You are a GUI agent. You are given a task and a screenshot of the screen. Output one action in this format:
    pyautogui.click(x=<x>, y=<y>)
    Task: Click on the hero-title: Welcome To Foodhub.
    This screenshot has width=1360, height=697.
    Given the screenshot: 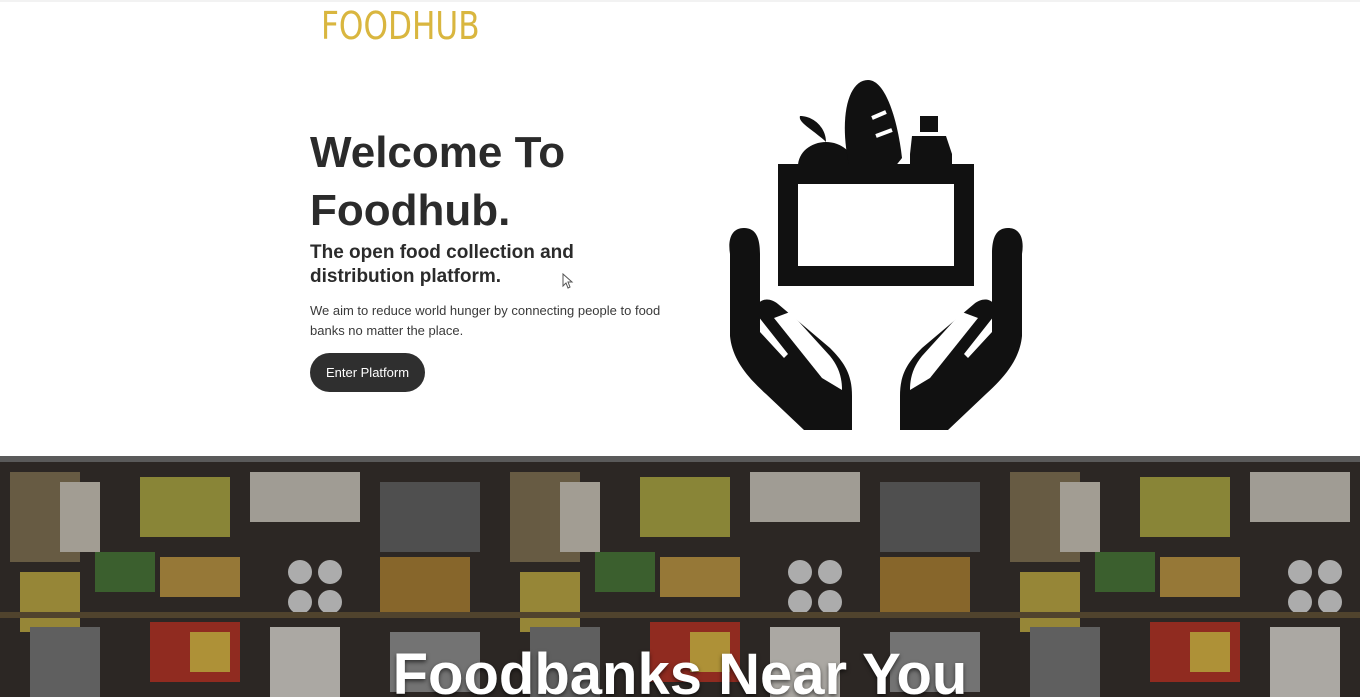 What is the action you would take?
    pyautogui.click(x=438, y=181)
    